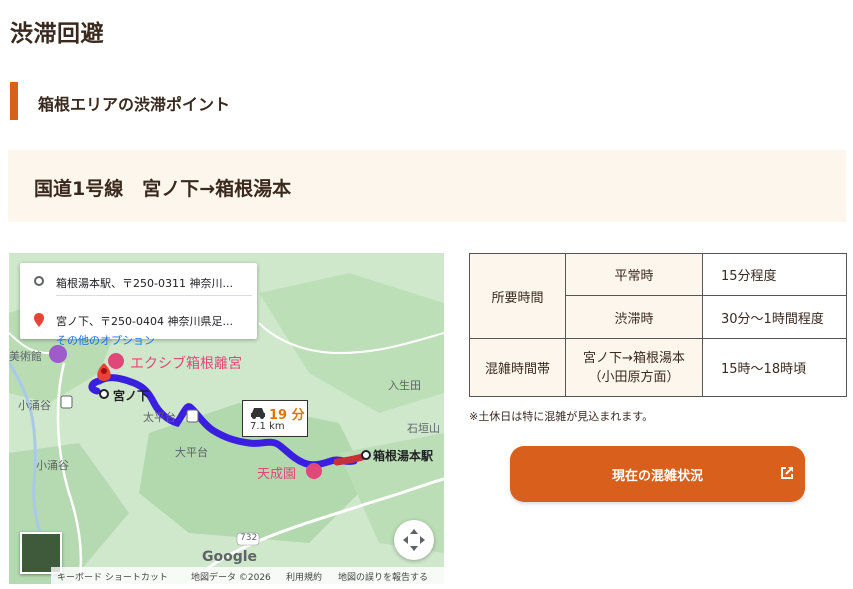 Image resolution: width=853 pixels, height=589 pixels. I want to click on normal-label: 平常時, so click(634, 274).